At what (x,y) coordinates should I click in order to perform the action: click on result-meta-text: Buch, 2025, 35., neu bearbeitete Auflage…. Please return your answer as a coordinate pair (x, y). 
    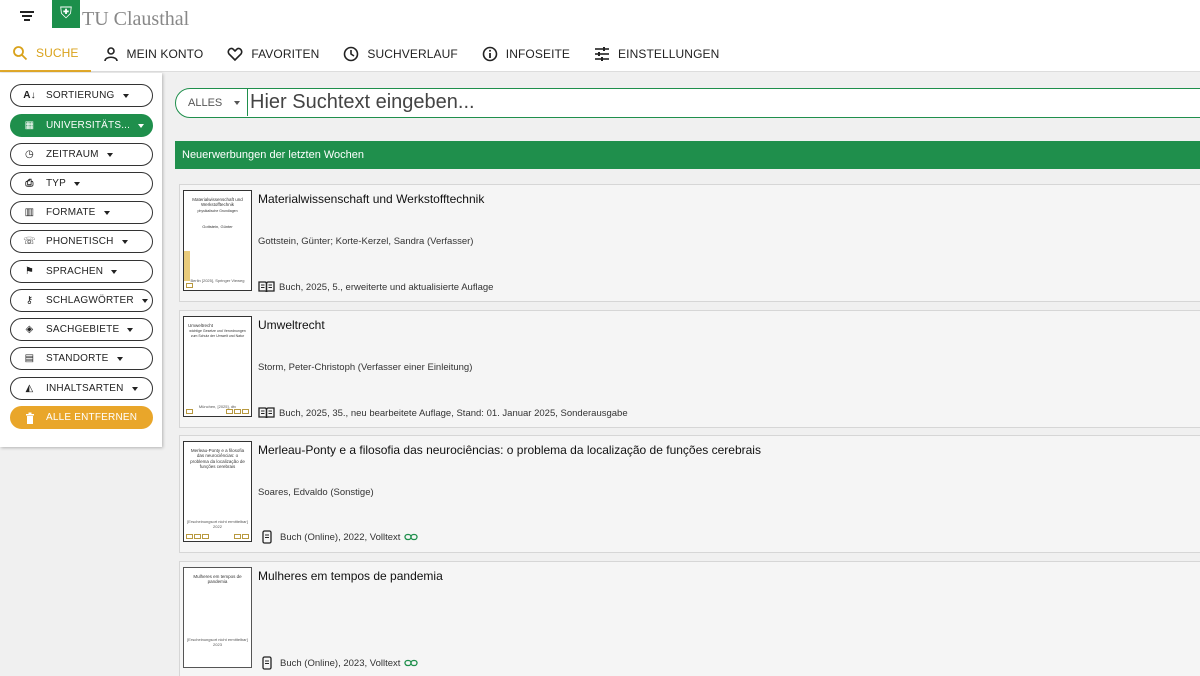
    Looking at the image, I should click on (453, 413).